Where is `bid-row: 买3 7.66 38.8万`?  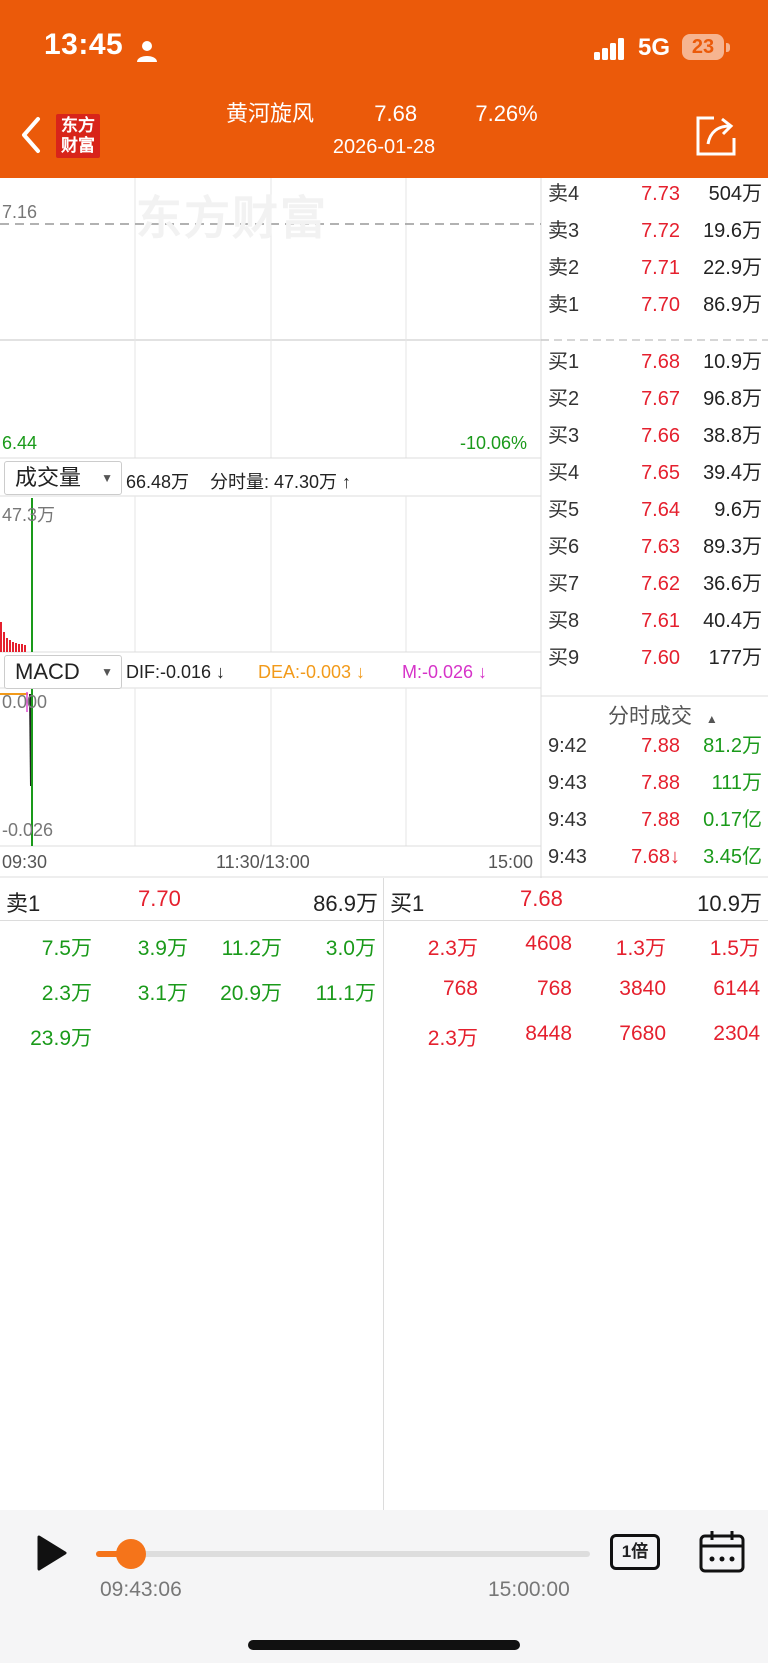 bid-row: 买3 7.66 38.8万 is located at coordinates (658, 436).